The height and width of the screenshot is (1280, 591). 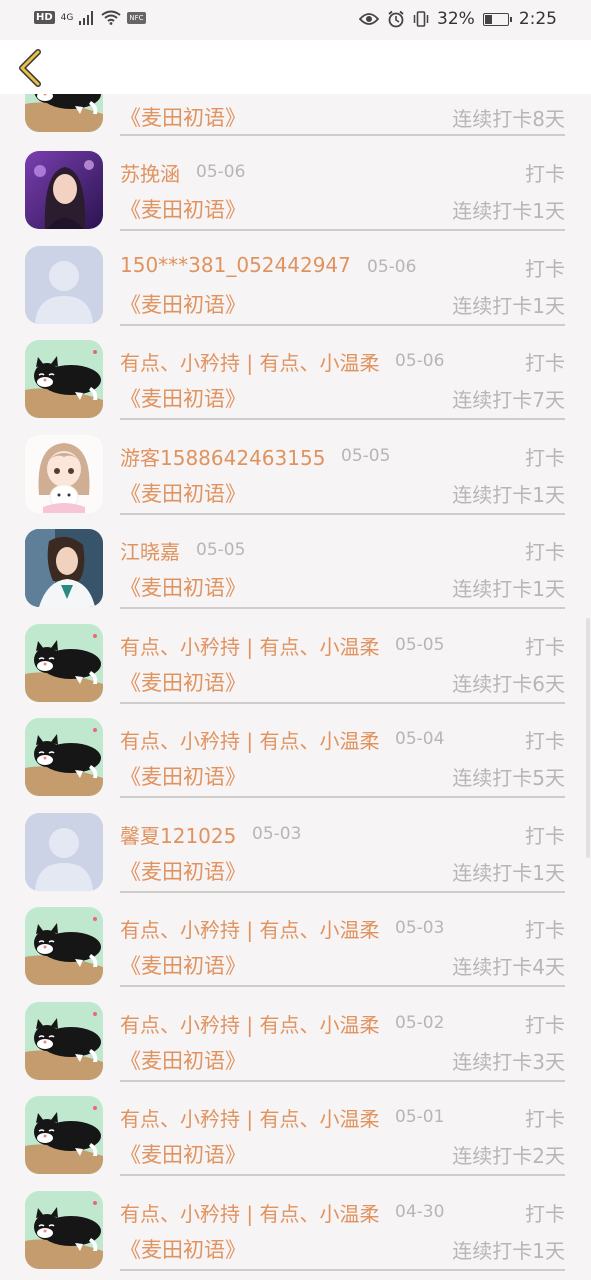 I want to click on list-item: 有点、小矜持 | 有点、小温柔 05-06 打卡 《麦田初语》 连续打卡7天, so click(x=295, y=388).